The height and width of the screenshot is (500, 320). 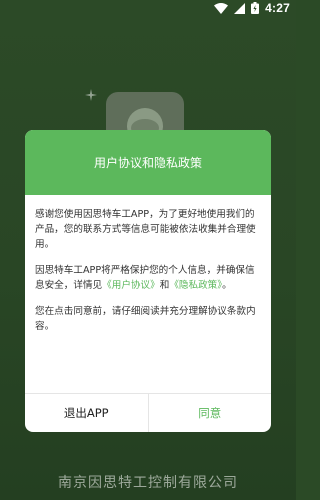 I want to click on dialog-footer: 退出APP 同意, so click(x=148, y=412).